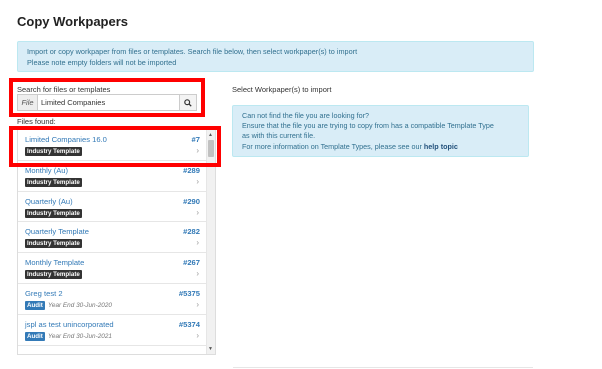 The image size is (602, 369). What do you see at coordinates (54, 262) in the screenshot?
I see `file-name: Monthly Template` at bounding box center [54, 262].